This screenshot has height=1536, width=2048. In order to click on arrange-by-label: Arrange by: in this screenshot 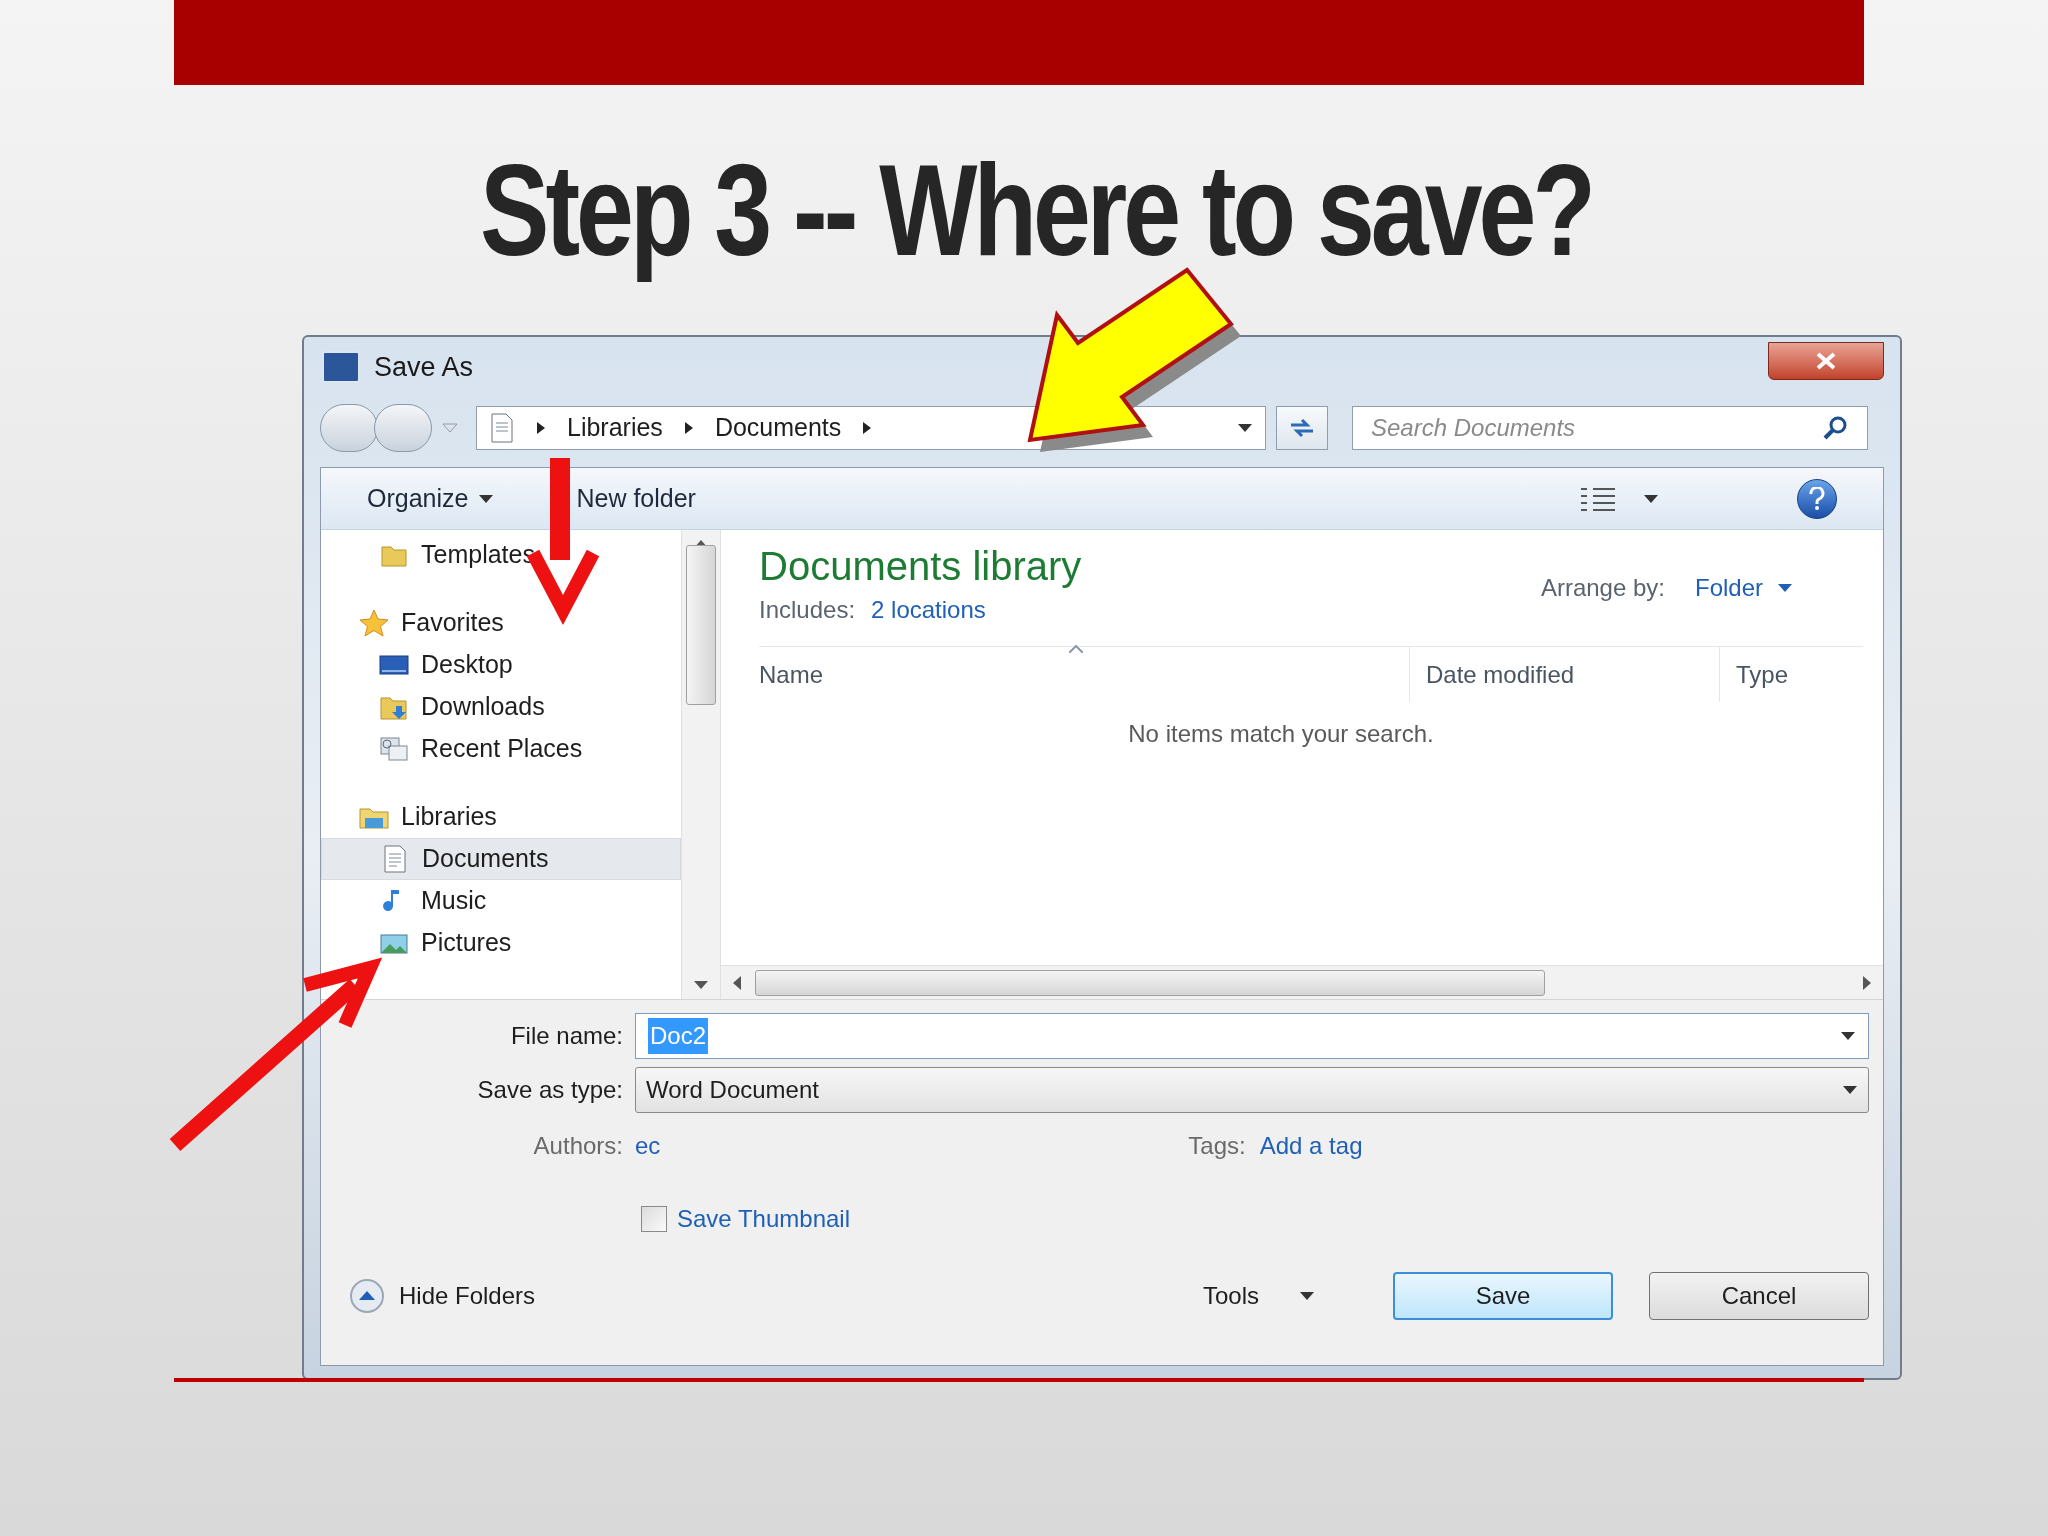, I will do `click(1602, 588)`.